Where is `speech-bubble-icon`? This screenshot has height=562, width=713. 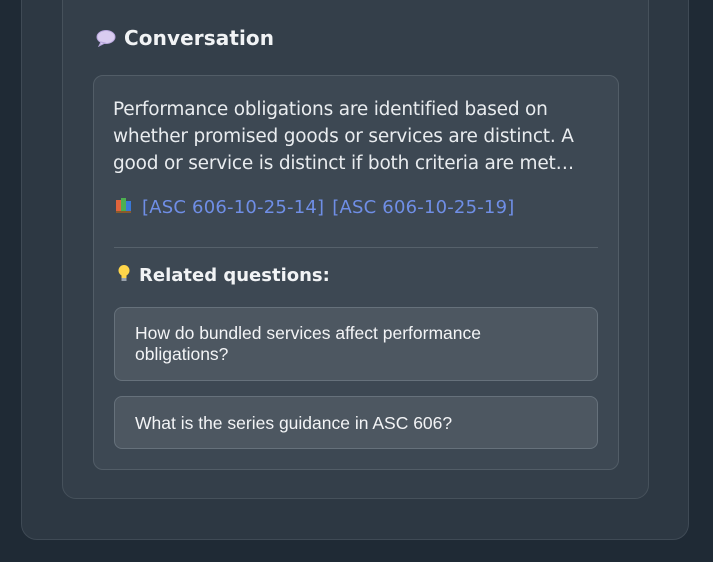 speech-bubble-icon is located at coordinates (106, 38).